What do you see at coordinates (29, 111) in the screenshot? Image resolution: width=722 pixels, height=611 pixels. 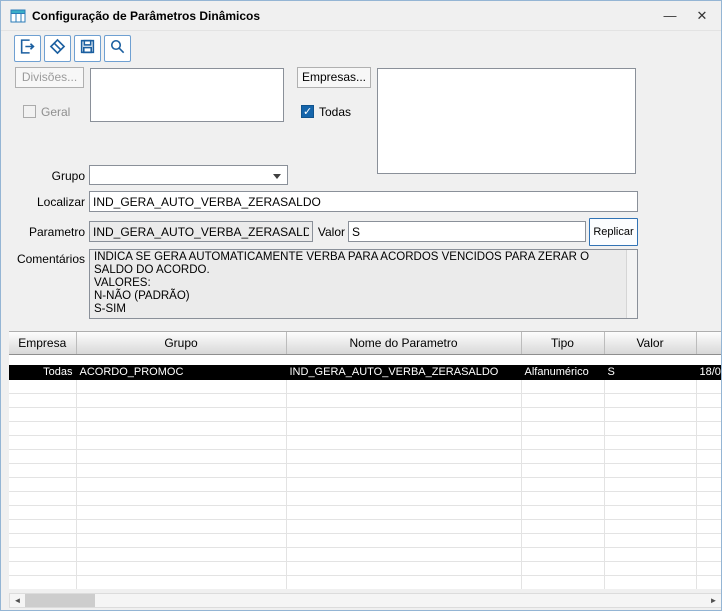 I see `geral-checkbox` at bounding box center [29, 111].